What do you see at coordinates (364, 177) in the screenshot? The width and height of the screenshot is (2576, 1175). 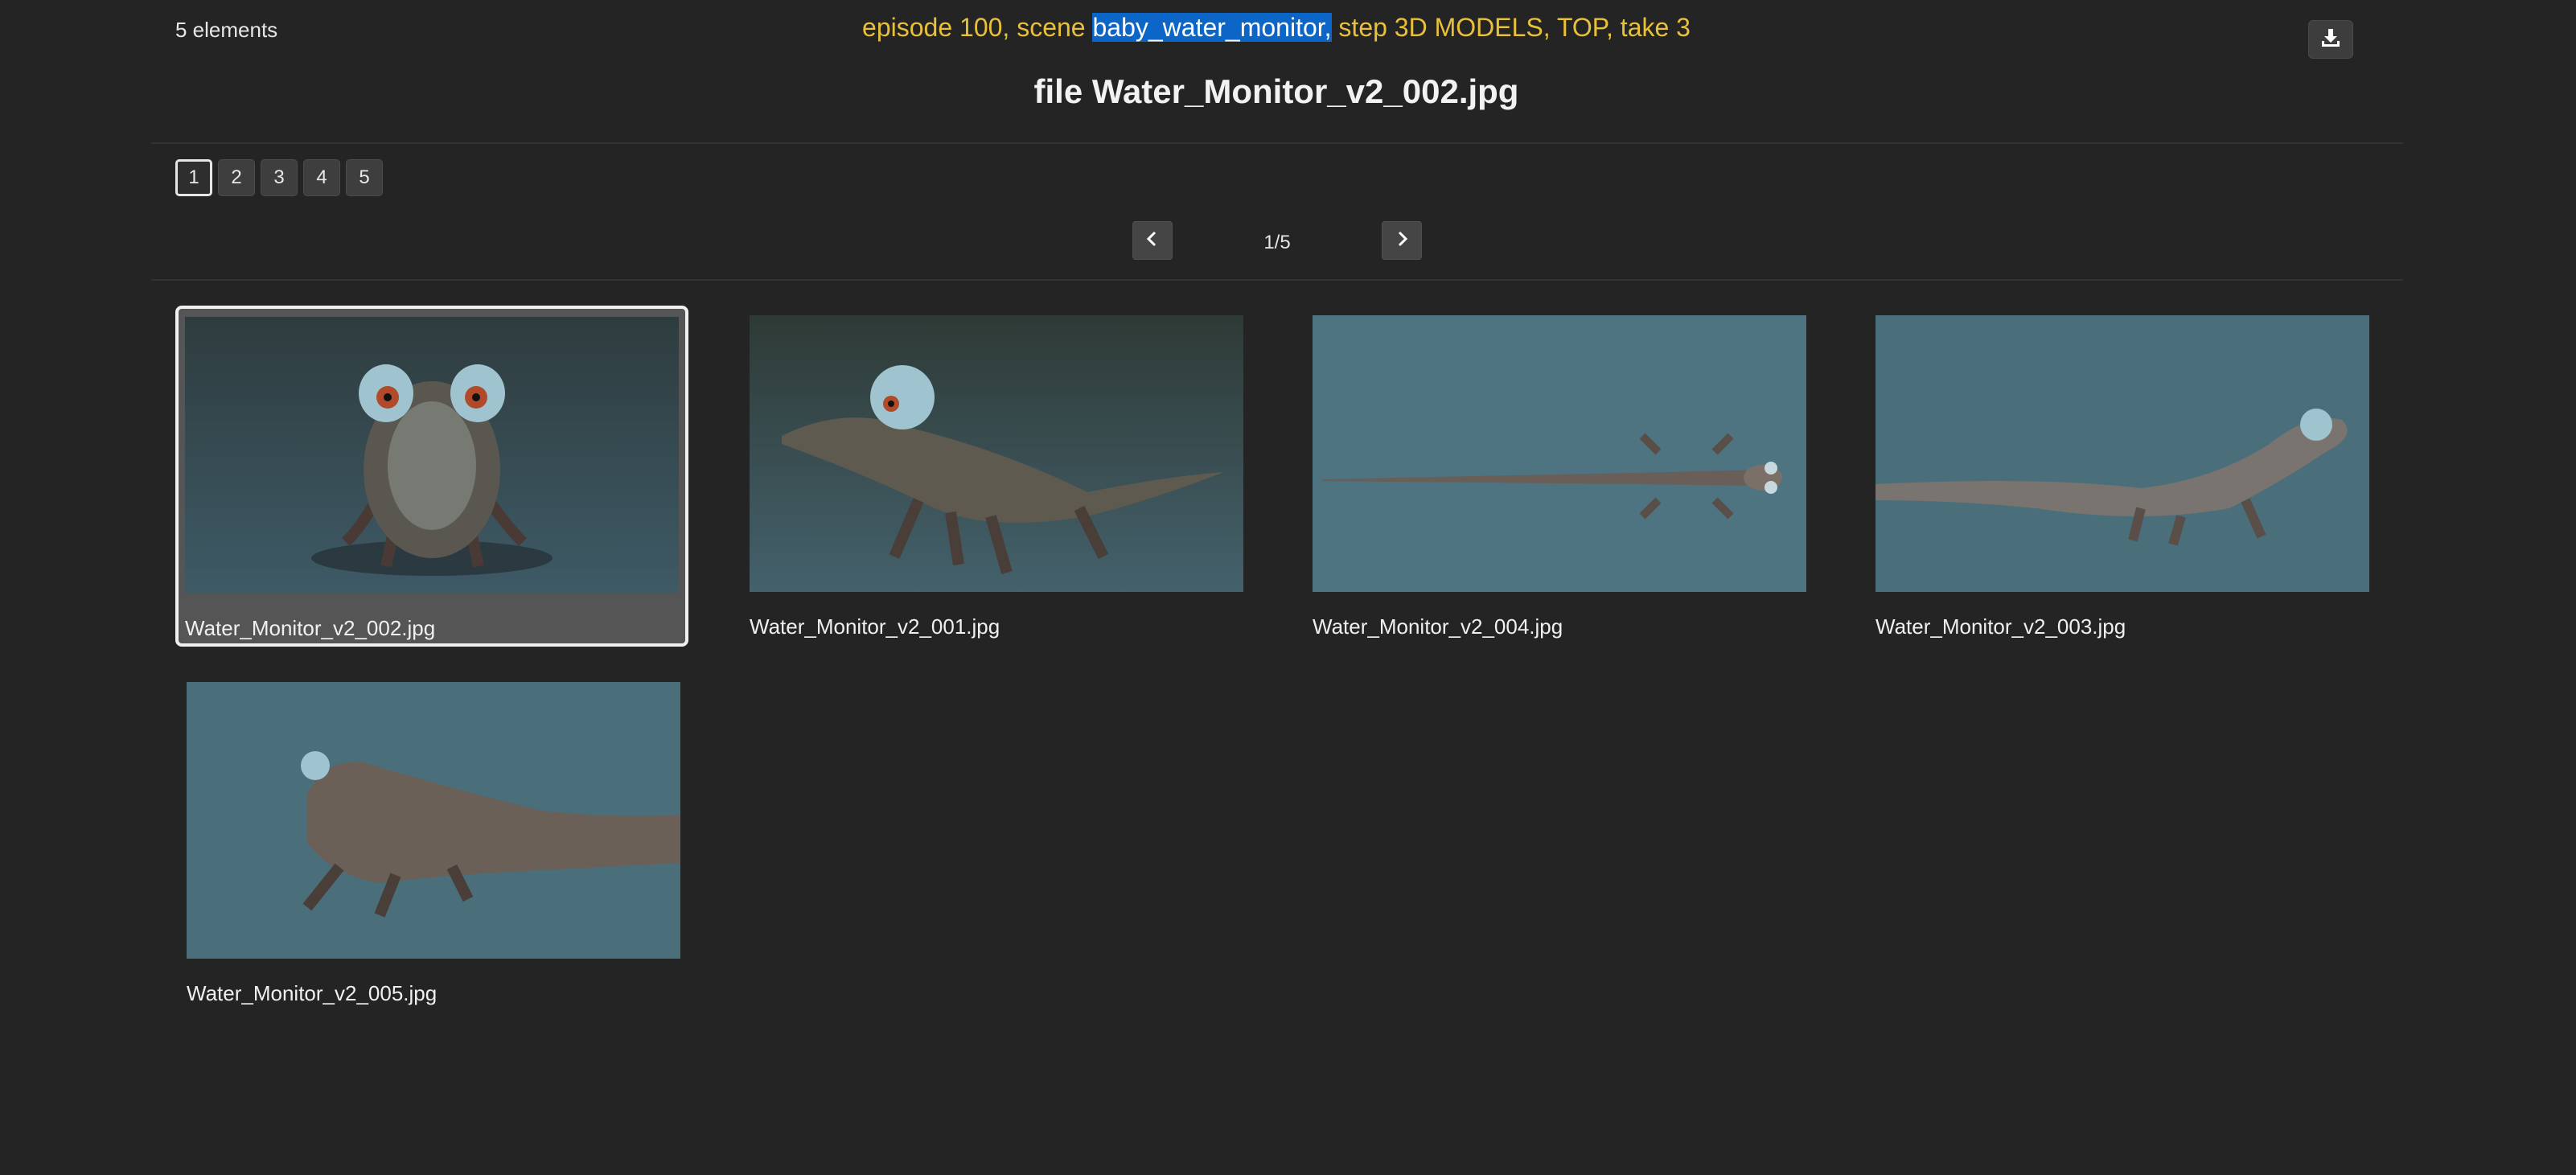 I see `page-button-5: 5` at bounding box center [364, 177].